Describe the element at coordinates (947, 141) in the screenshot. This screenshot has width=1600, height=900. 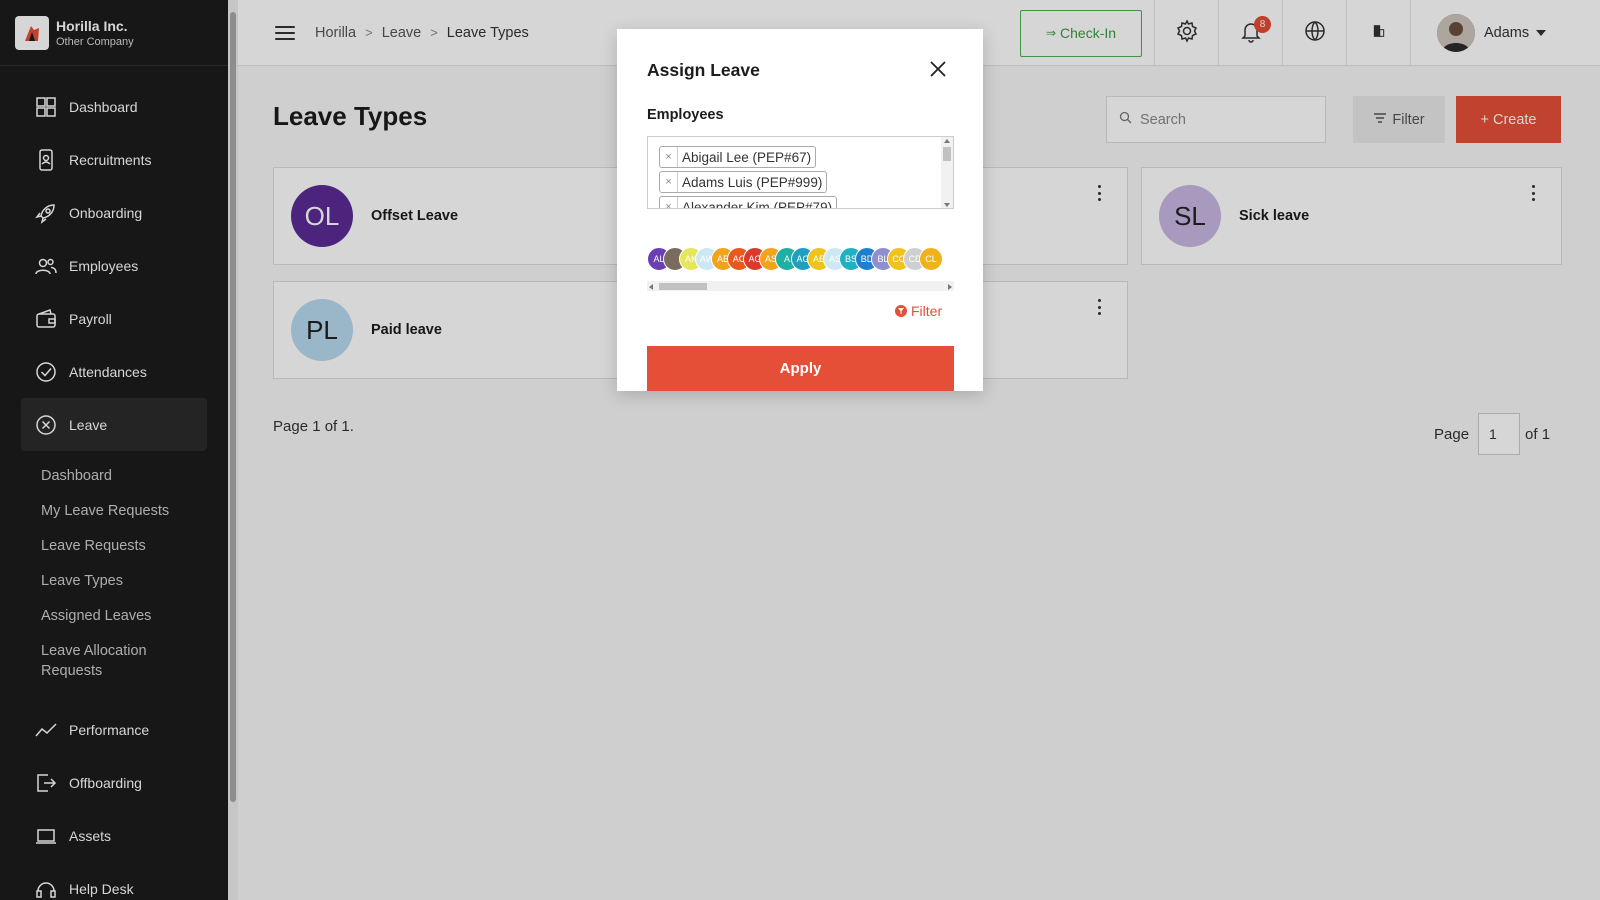
I see `scroll-up-icon` at that location.